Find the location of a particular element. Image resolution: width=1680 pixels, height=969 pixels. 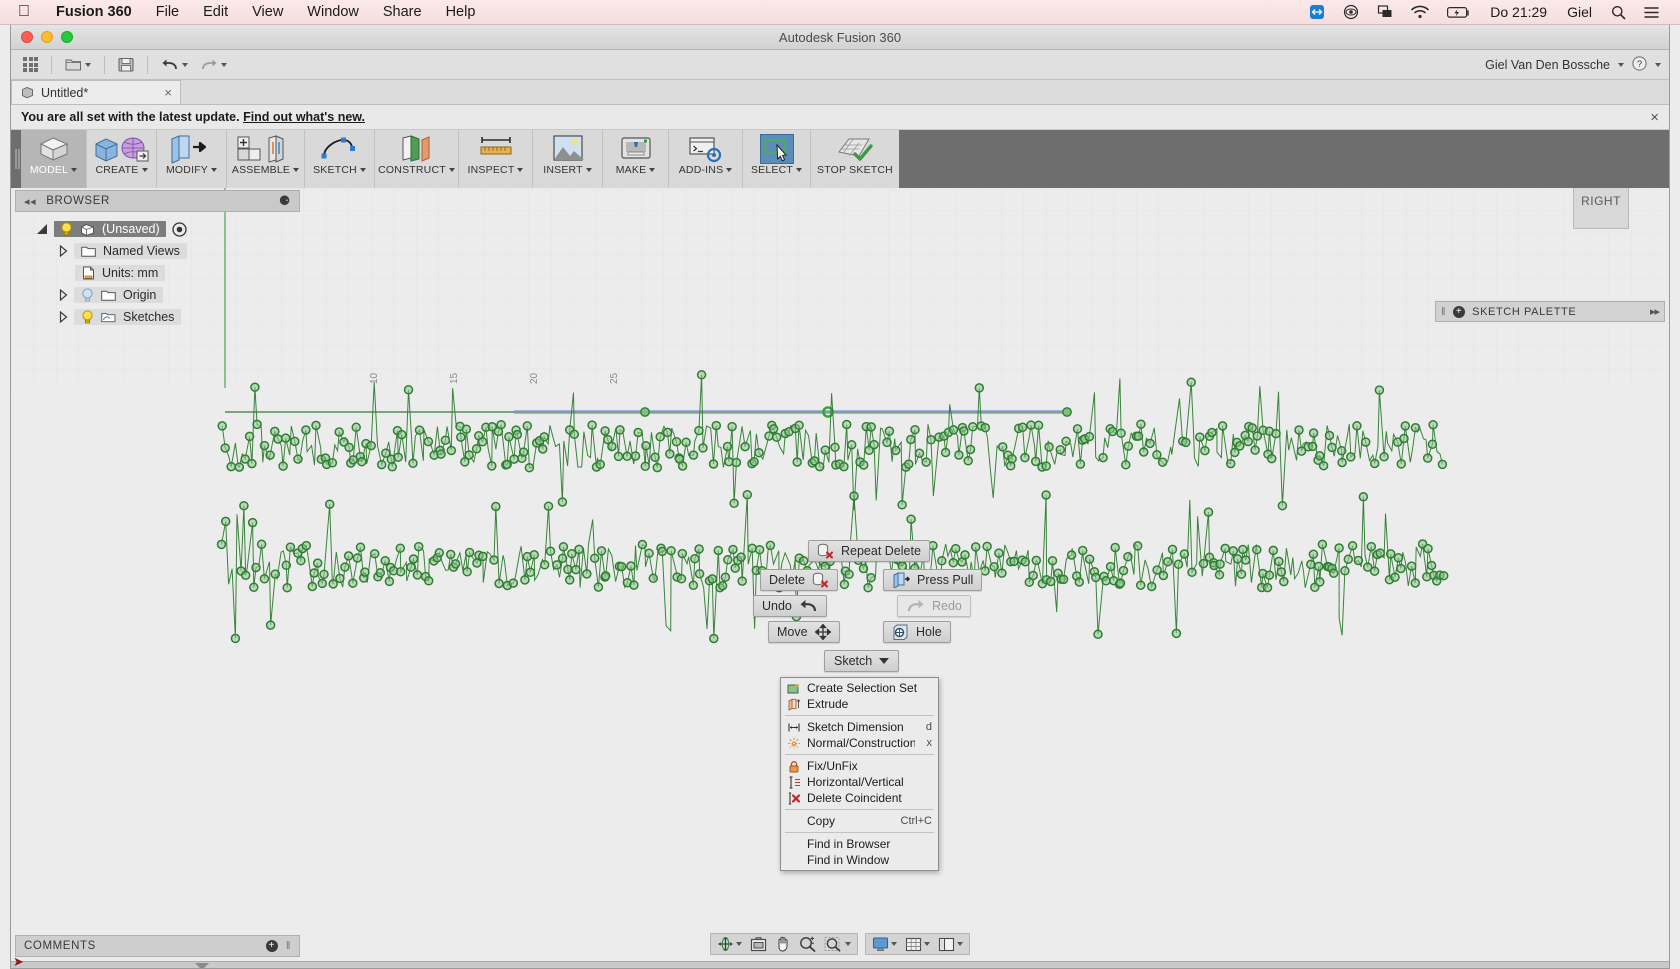

menu-item-edit: Edit is located at coordinates (215, 12).